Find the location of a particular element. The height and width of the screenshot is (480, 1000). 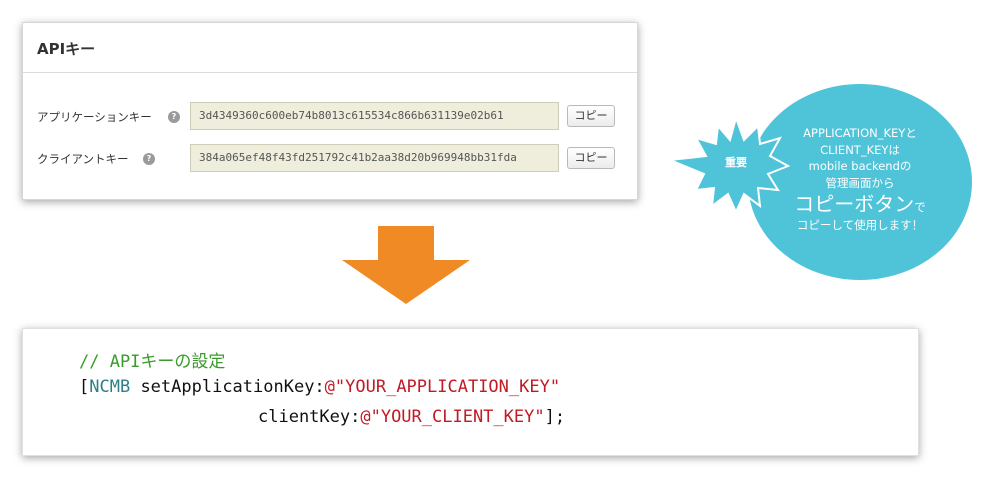

application-key-label: アプリケーションキー is located at coordinates (94, 117).